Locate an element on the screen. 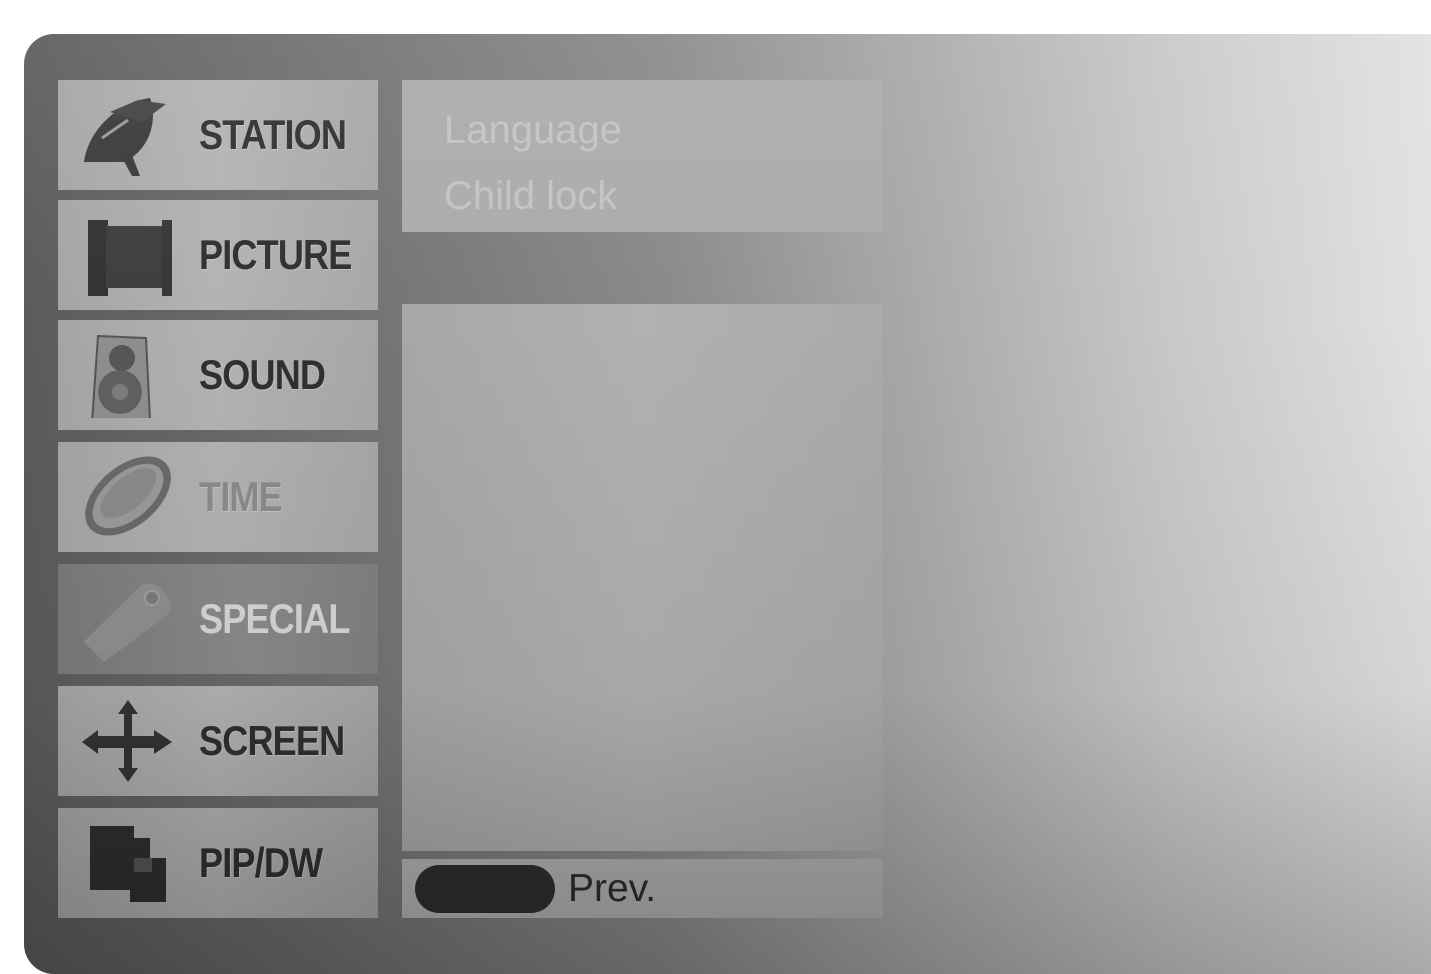  menu-item-station: STATION is located at coordinates (218, 135).